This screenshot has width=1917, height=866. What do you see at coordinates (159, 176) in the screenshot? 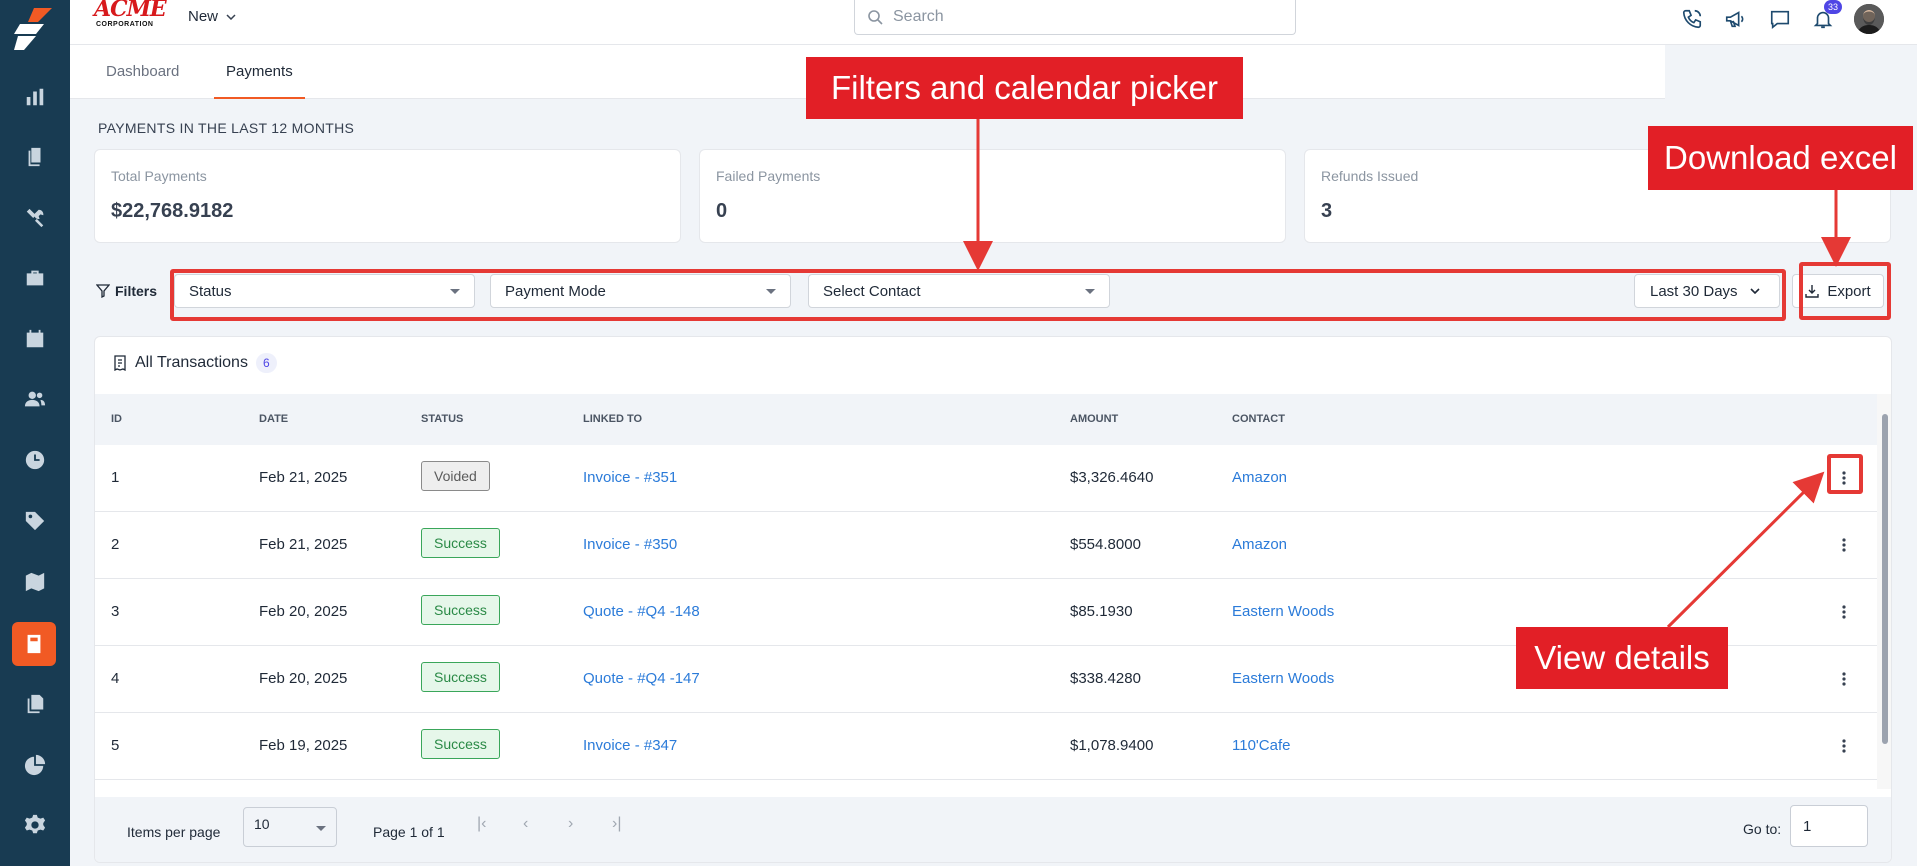
I see `stat-label: Total Payments` at bounding box center [159, 176].